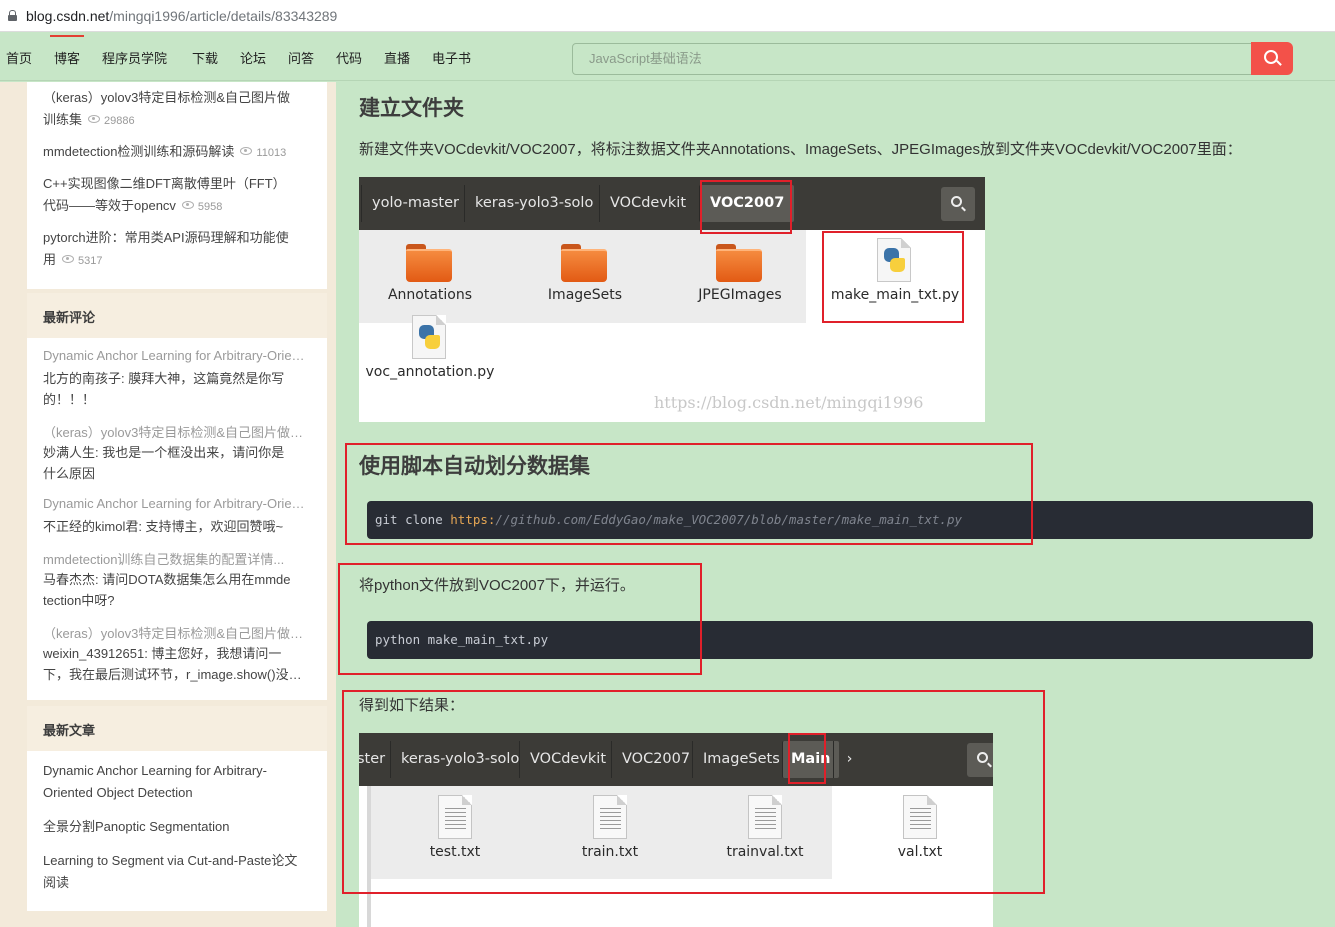 The width and height of the screenshot is (1335, 927). I want to click on recent-articles-heading: 最新文章, so click(177, 728).